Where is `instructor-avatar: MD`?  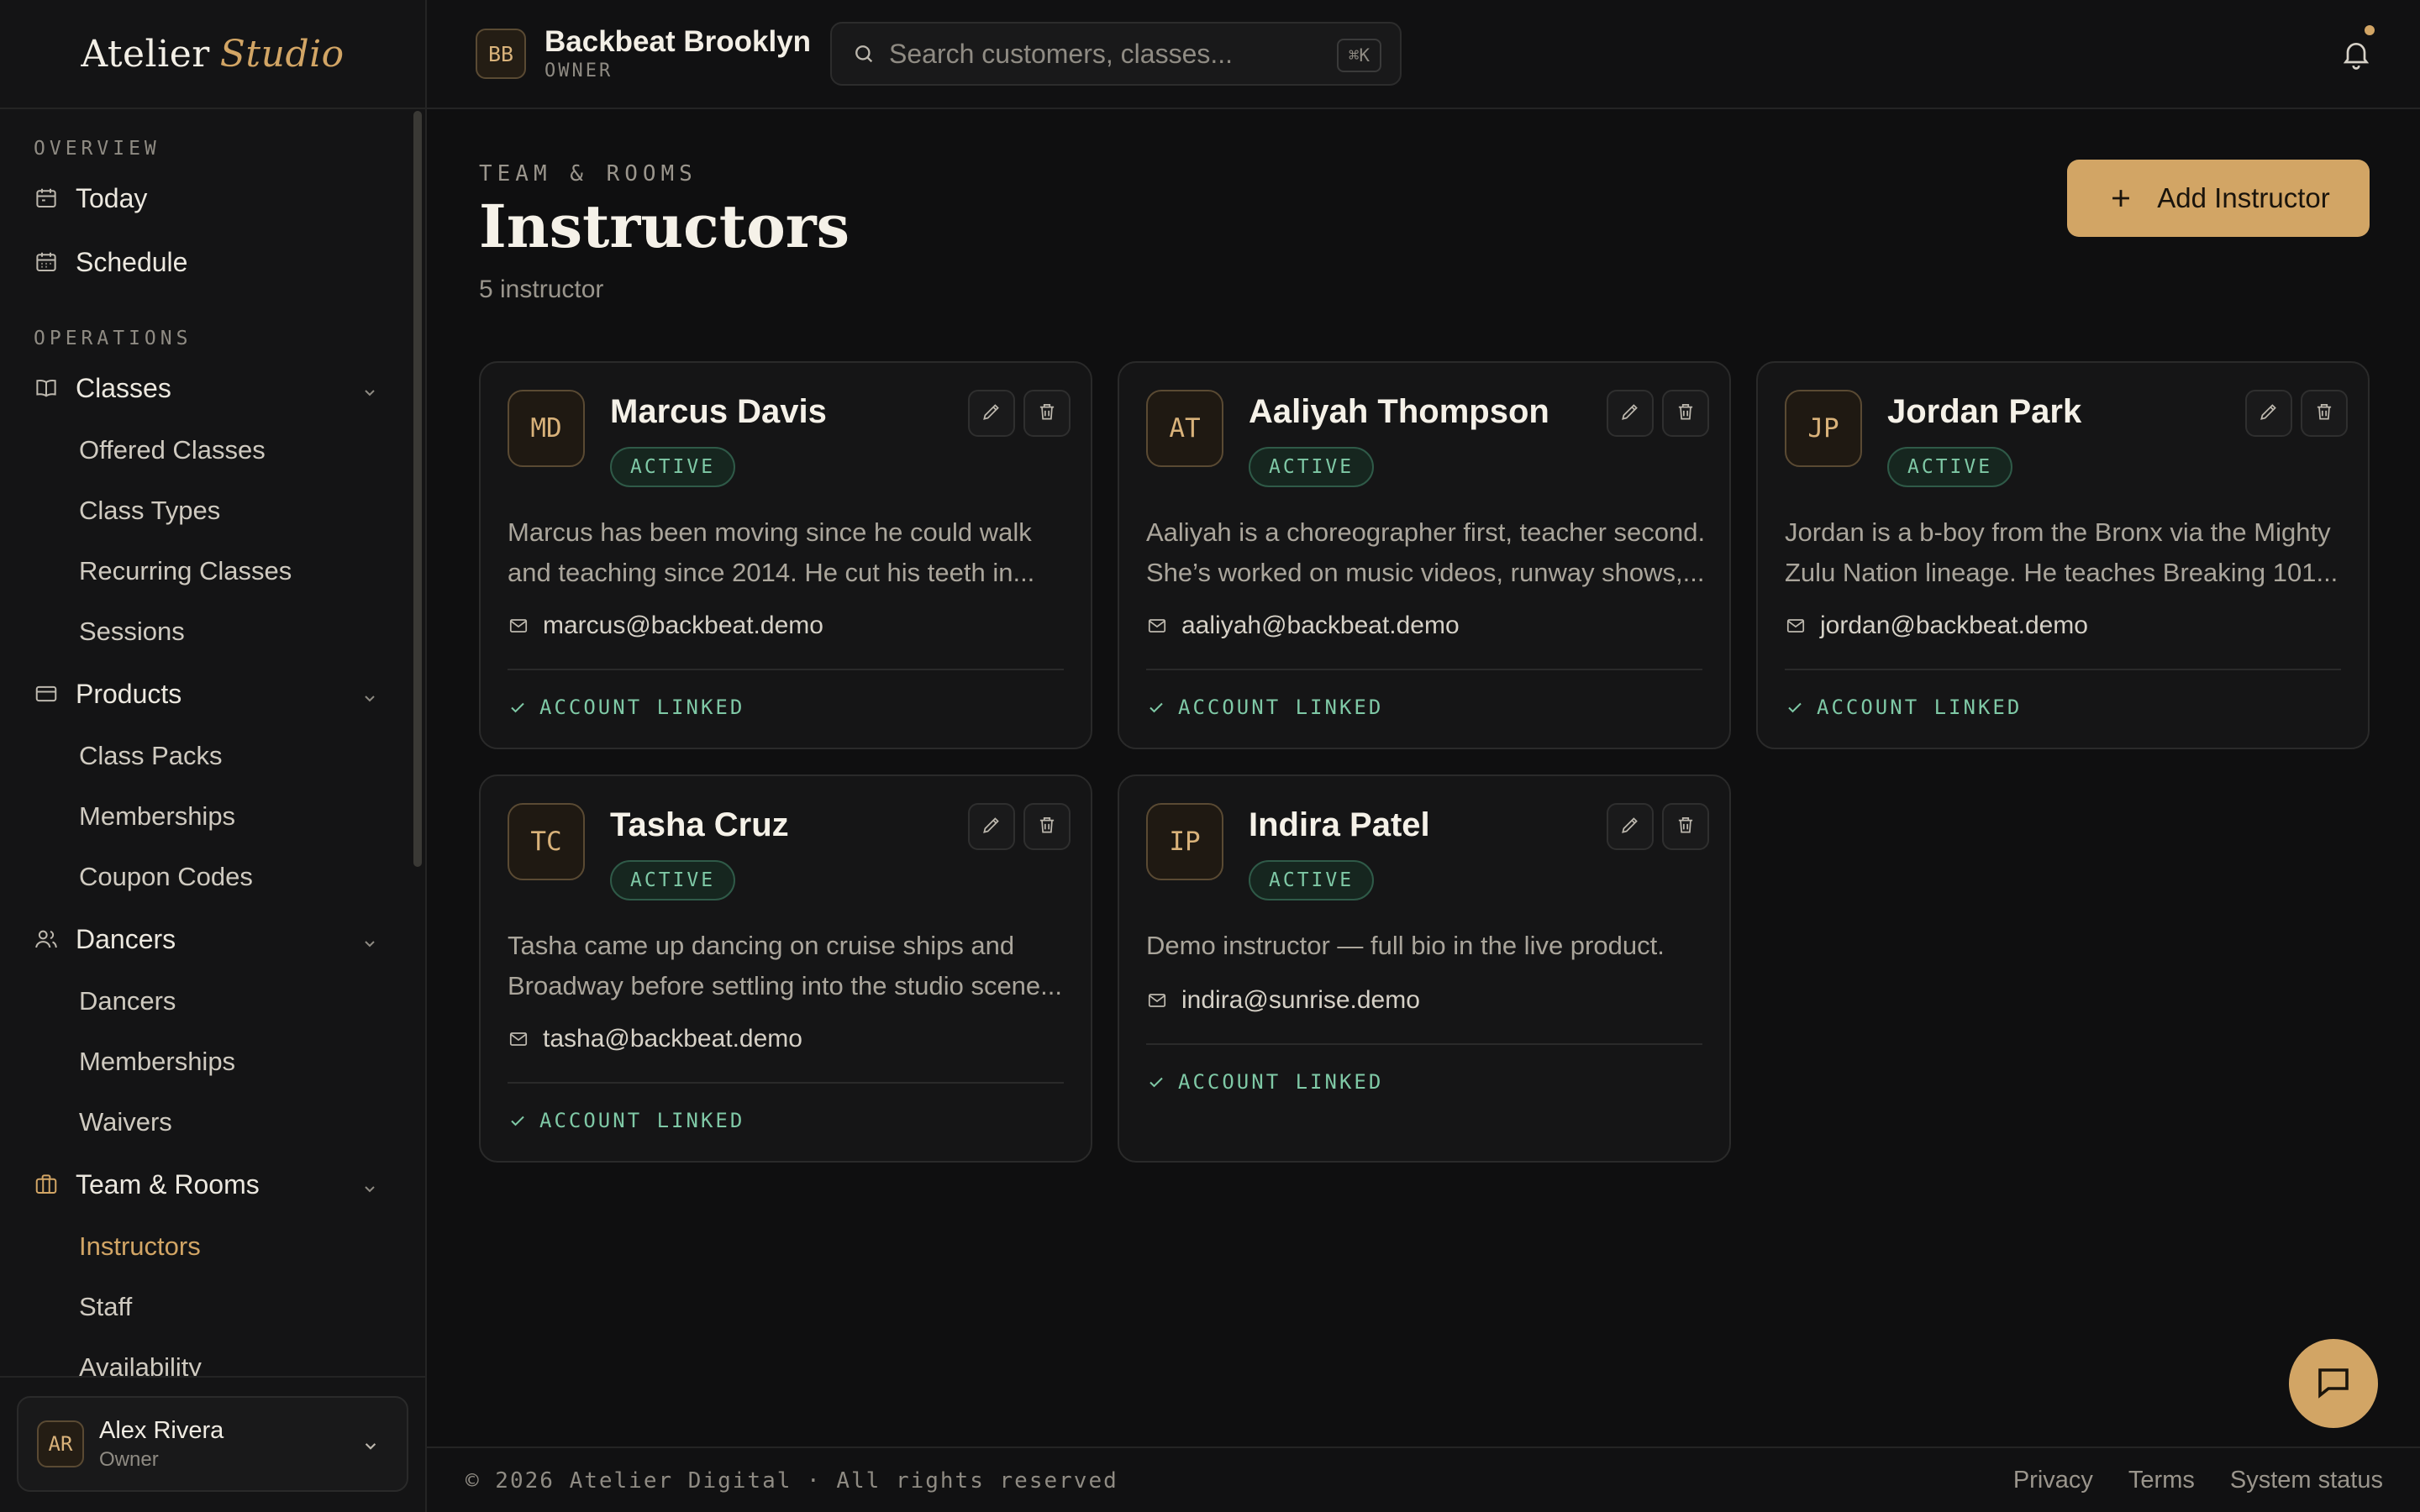 instructor-avatar: MD is located at coordinates (546, 428).